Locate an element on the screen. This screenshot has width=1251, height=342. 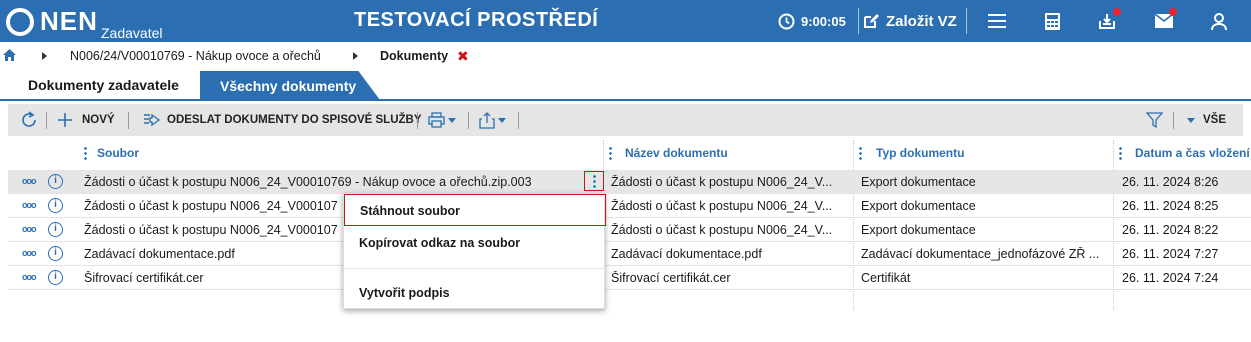
export-dropdown-button is located at coordinates (492, 120).